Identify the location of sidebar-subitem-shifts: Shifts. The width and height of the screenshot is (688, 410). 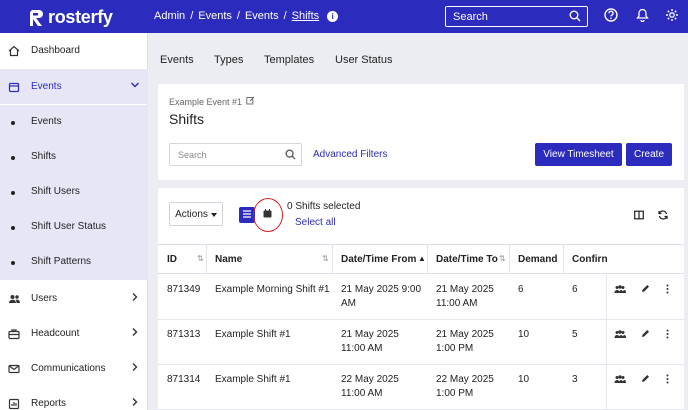
(74, 157).